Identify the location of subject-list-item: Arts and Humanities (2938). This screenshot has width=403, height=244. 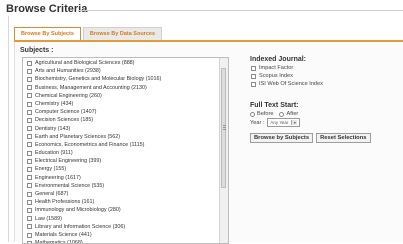
(120, 71).